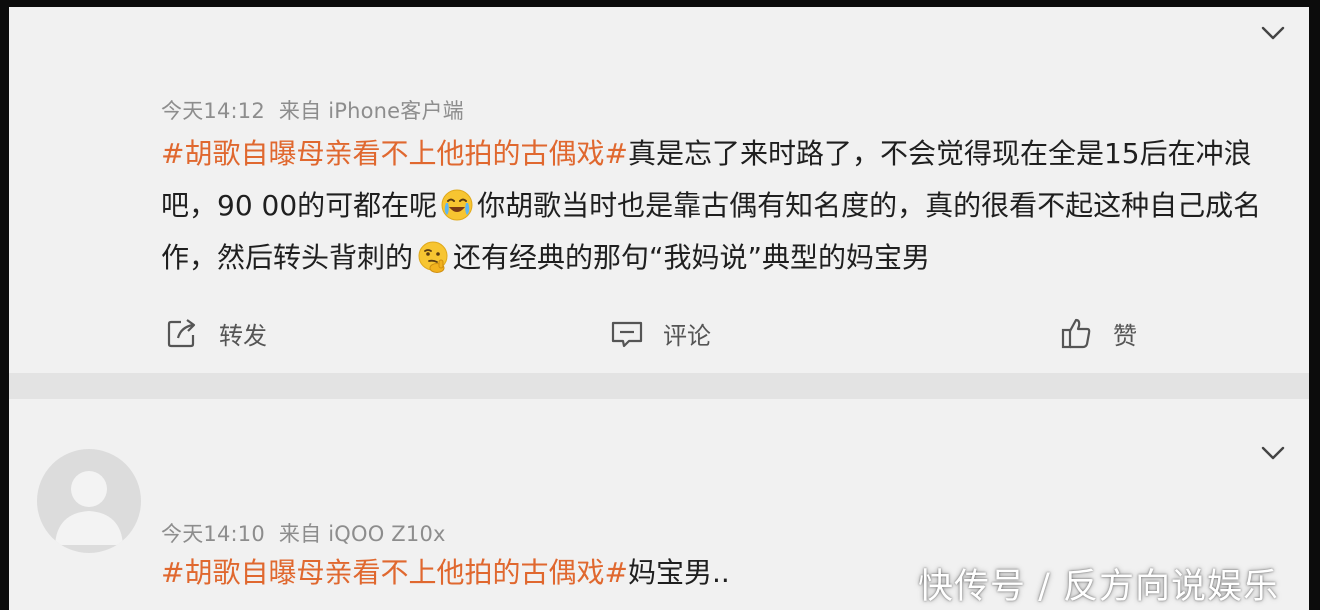  I want to click on forward-button: 转发, so click(216, 333).